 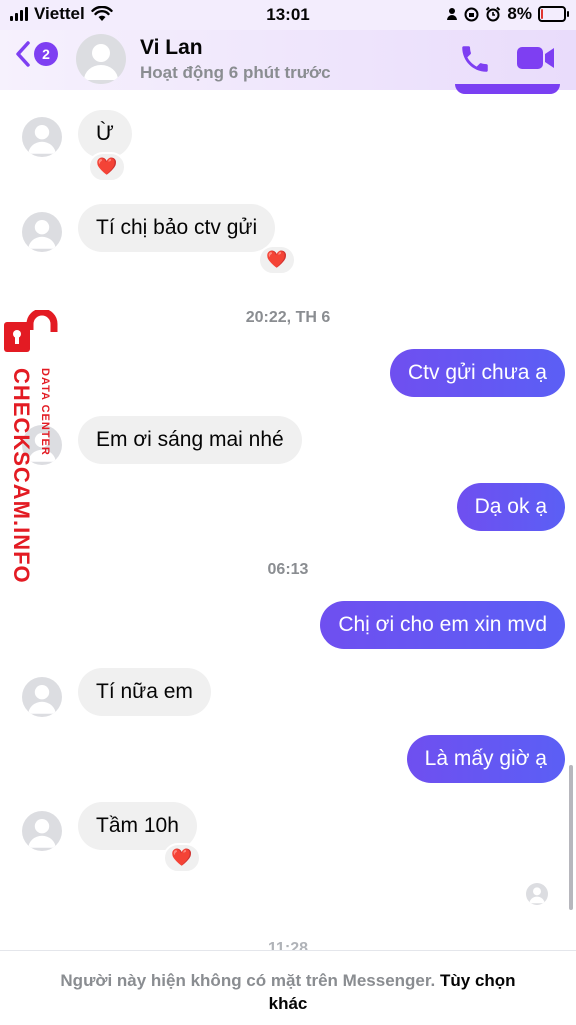 I want to click on outgoing-message-bubble: Dạ ok ạ, so click(x=510, y=507).